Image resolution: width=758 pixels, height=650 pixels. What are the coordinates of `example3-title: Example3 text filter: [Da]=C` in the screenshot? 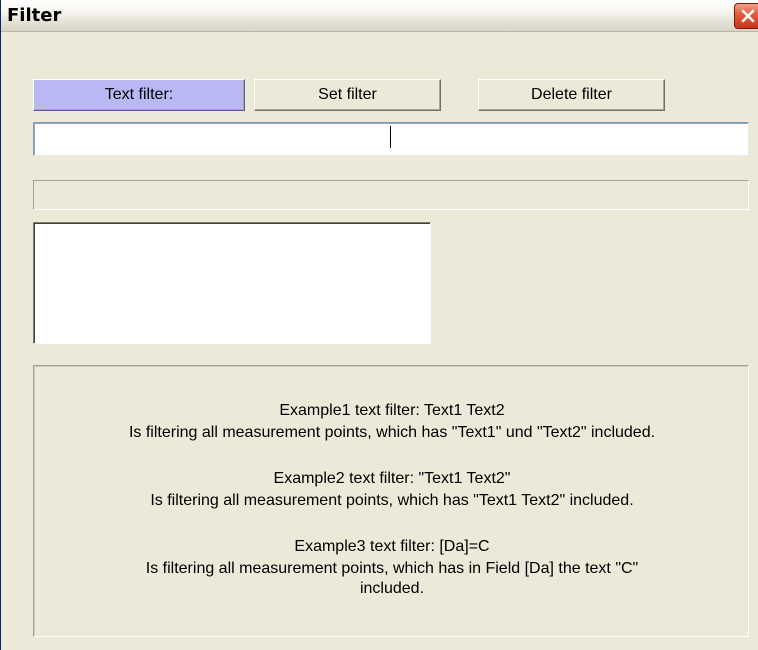 It's located at (392, 546).